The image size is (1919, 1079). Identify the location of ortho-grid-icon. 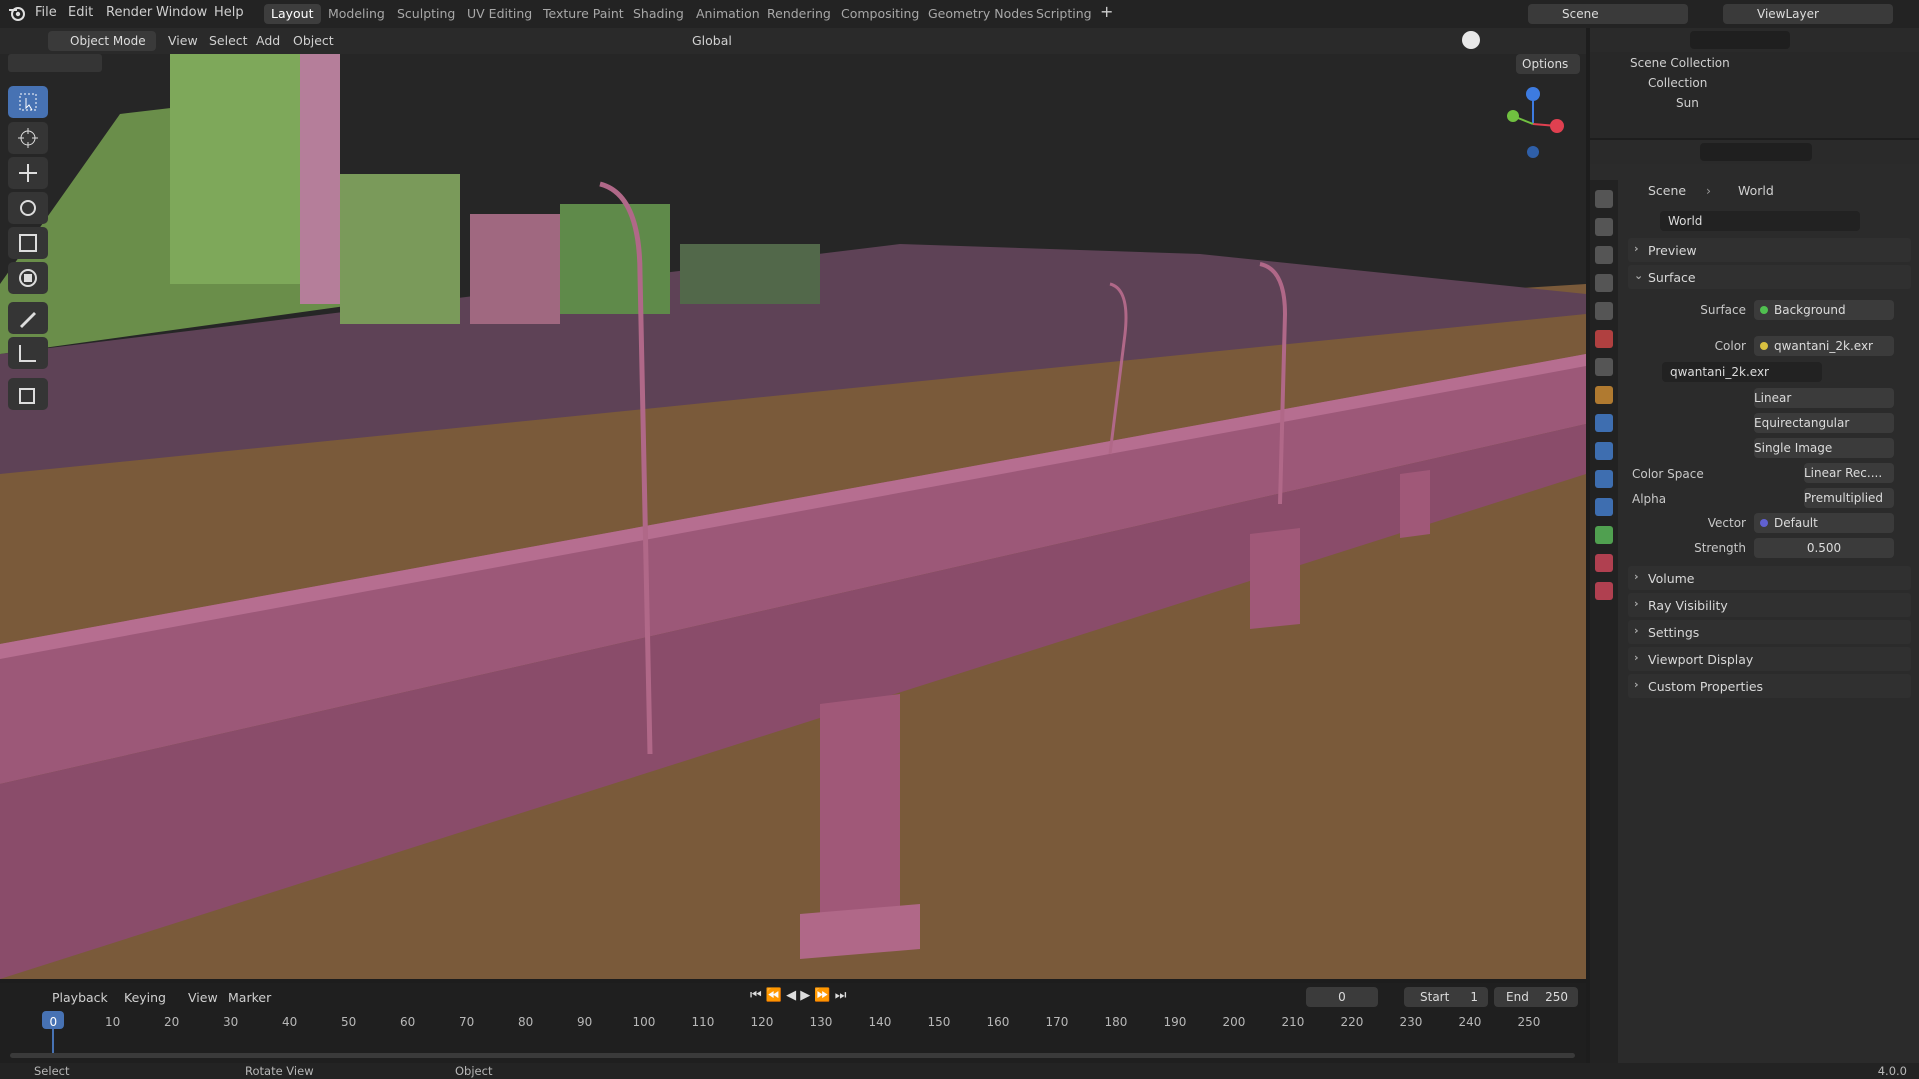
(1564, 275).